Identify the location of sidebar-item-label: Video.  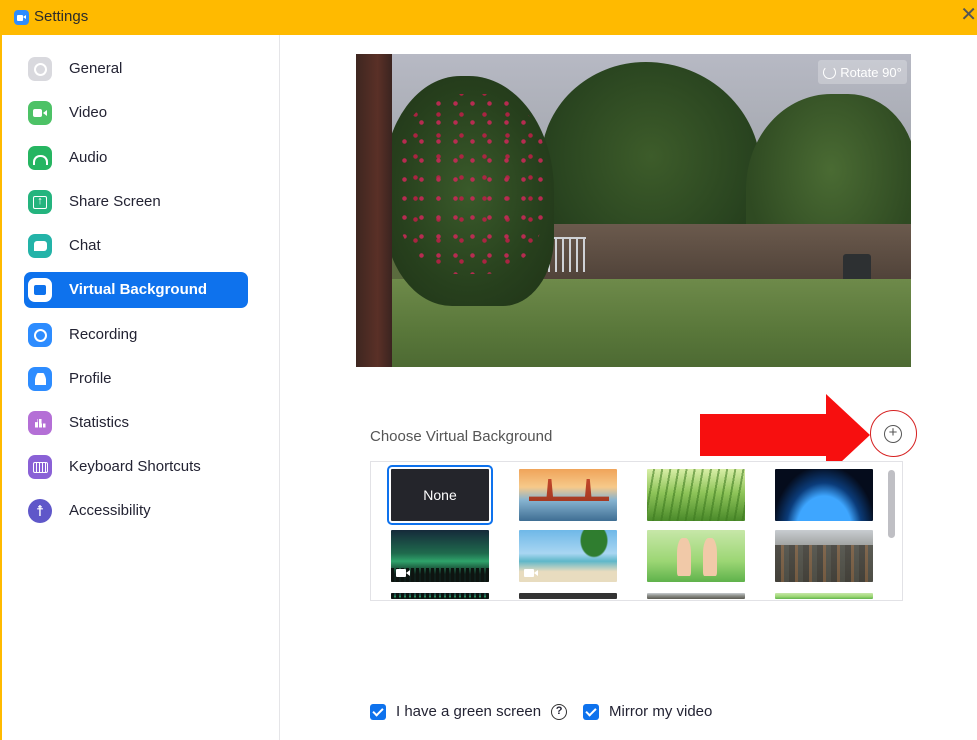
(88, 112).